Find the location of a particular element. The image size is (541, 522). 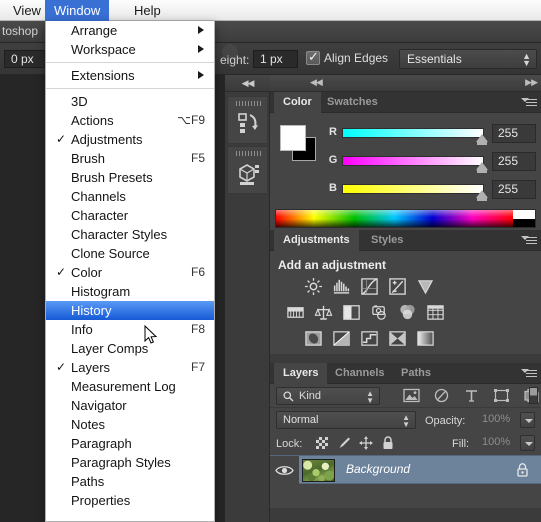

photo-filter-icon is located at coordinates (379, 312).